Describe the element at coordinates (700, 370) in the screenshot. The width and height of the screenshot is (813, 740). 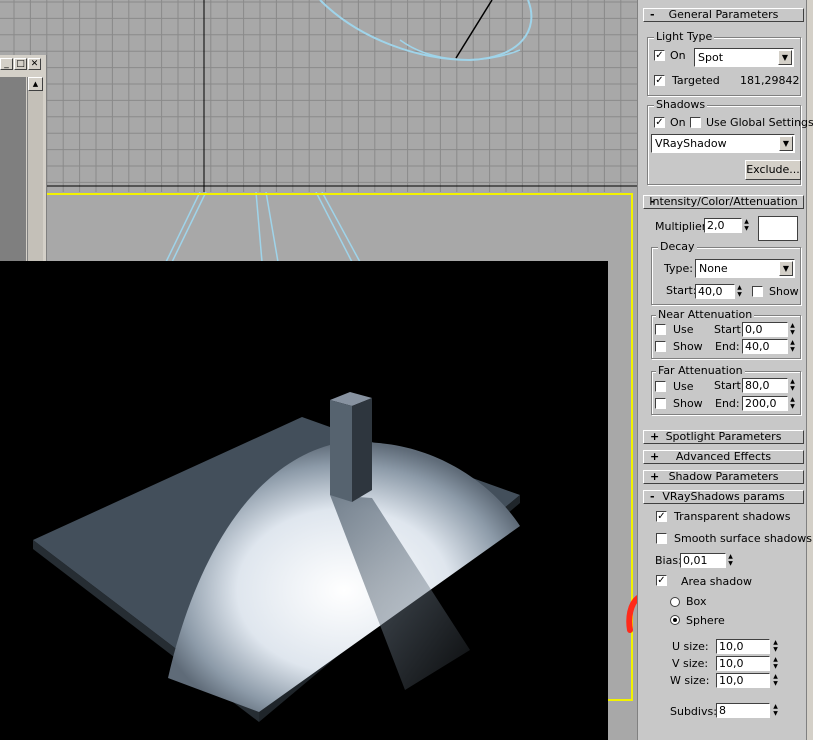
I see `group-title: Far Attenuation` at that location.